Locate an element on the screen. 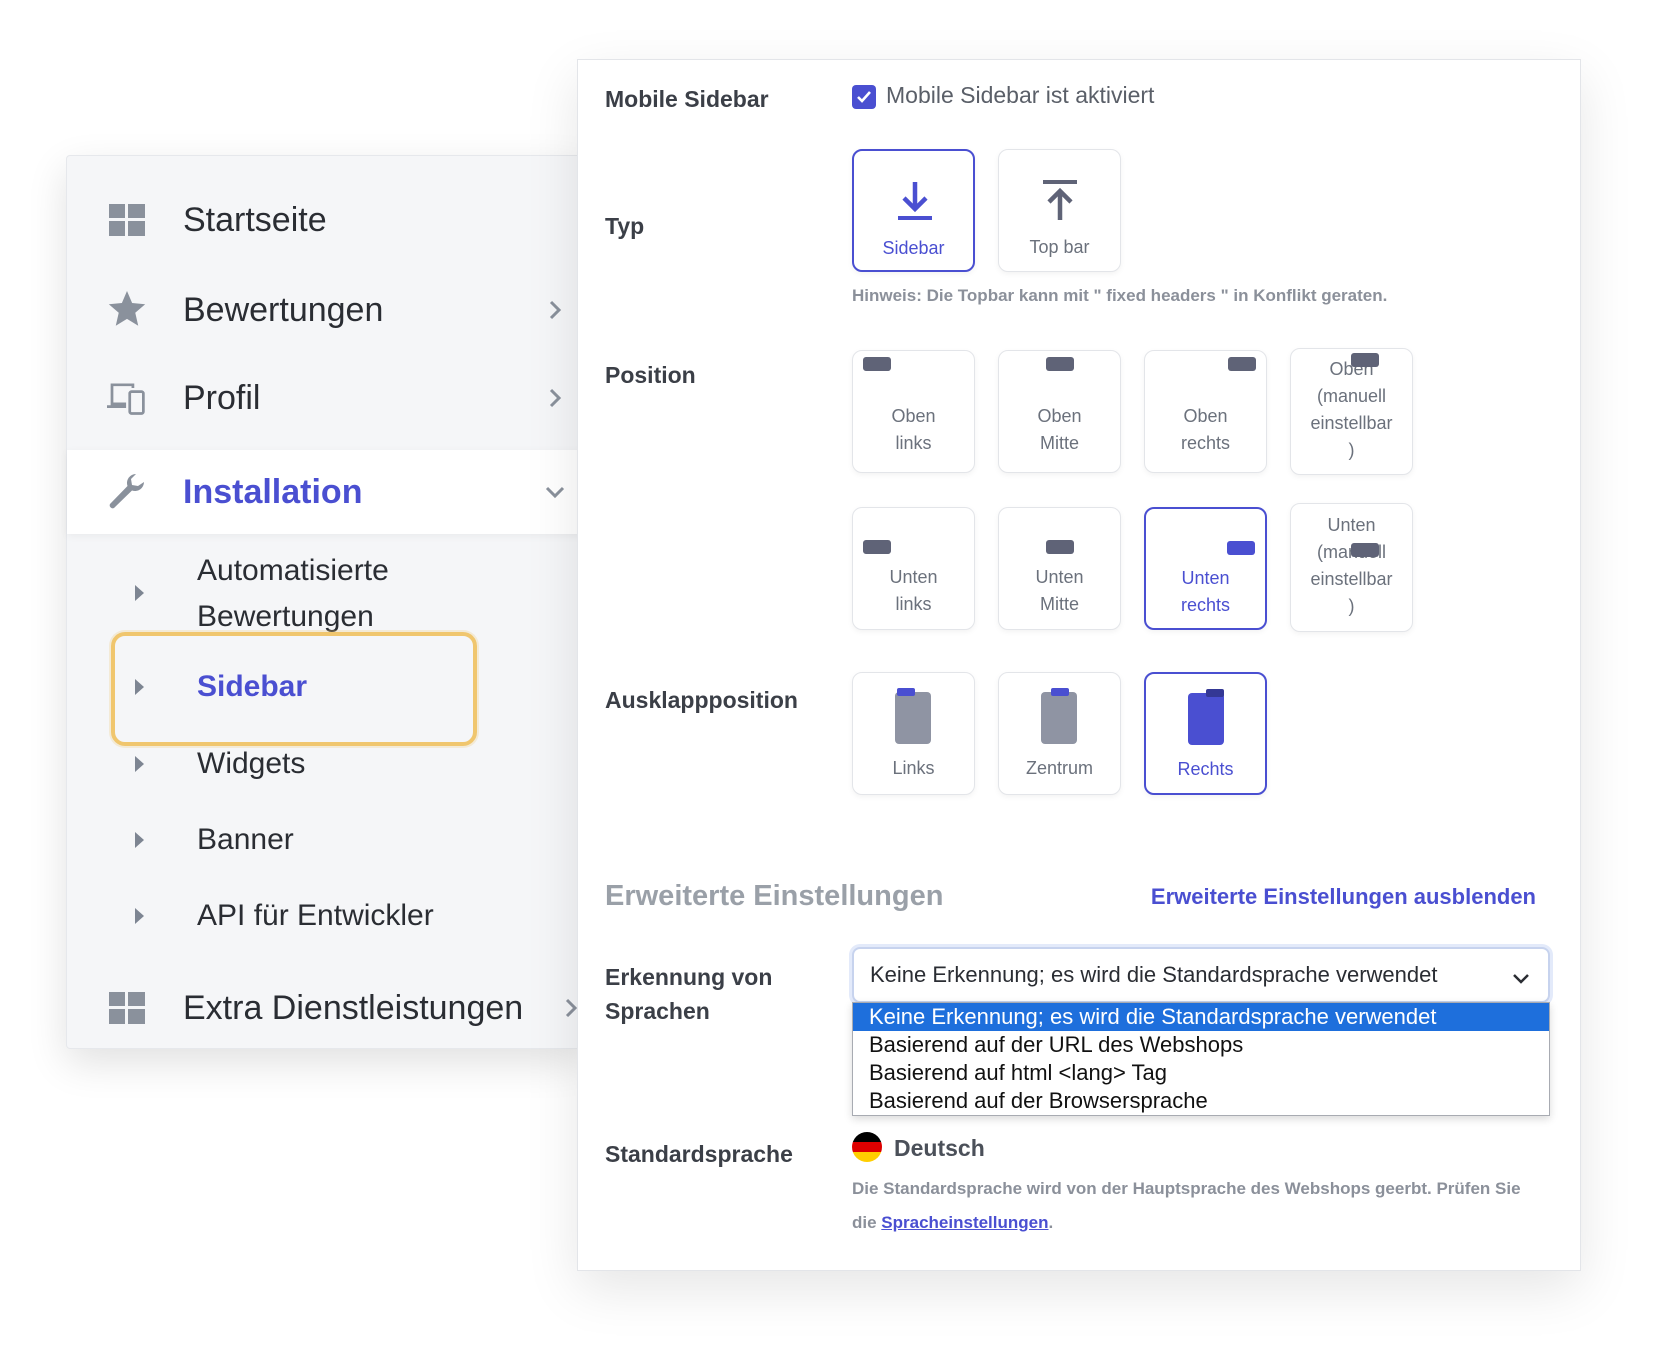  position-option-label: Oben links is located at coordinates (913, 429).